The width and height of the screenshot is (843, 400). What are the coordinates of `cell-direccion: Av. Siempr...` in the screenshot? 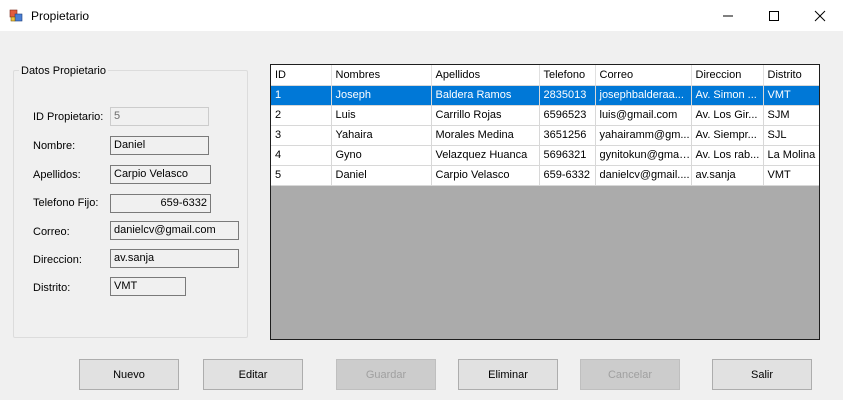 It's located at (727, 135).